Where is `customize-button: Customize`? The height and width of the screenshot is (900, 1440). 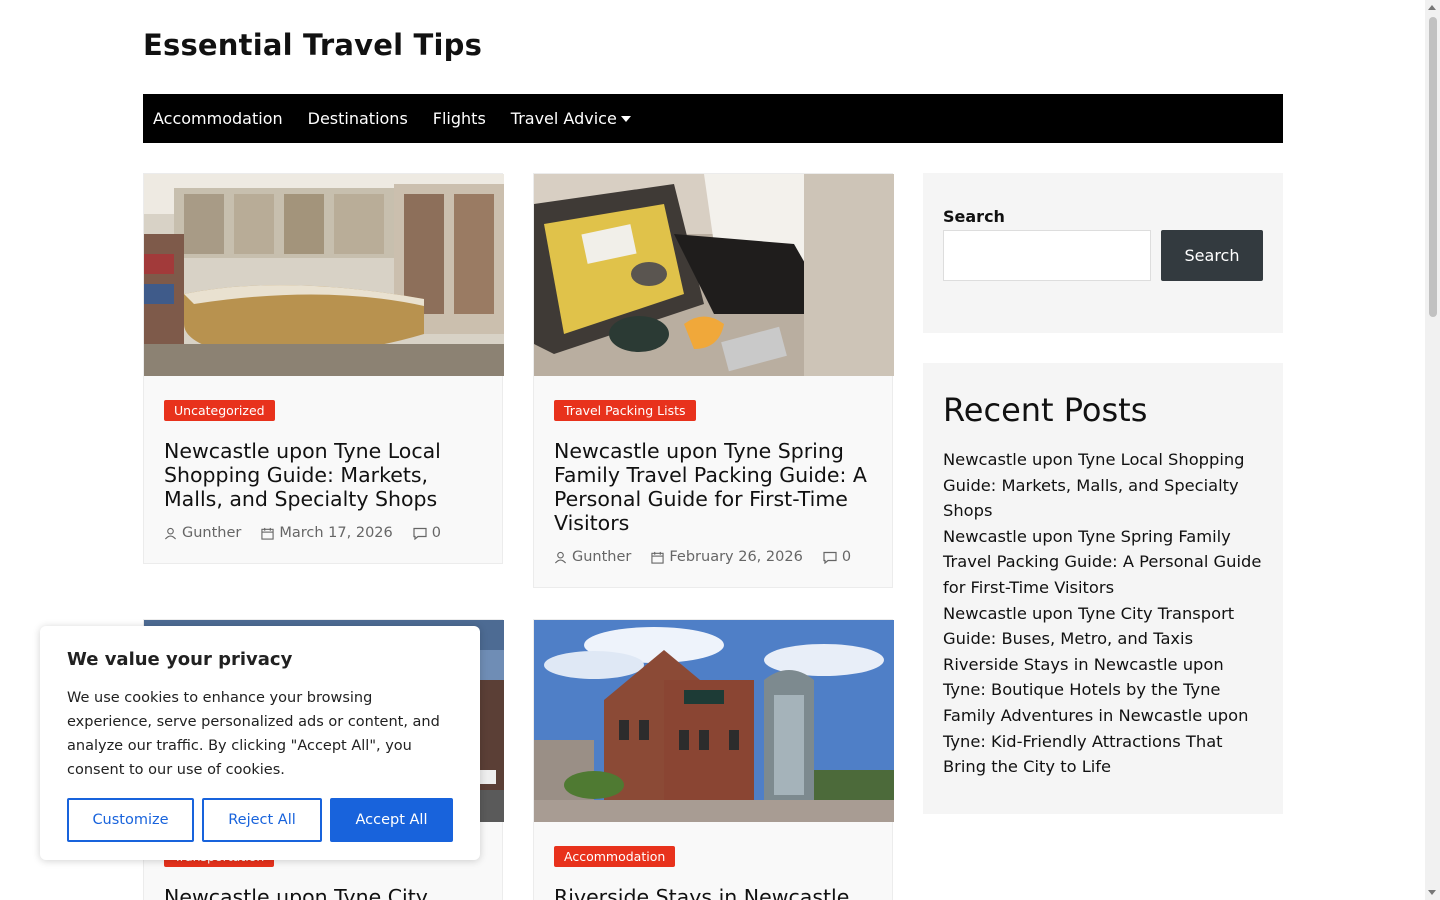
customize-button: Customize is located at coordinates (130, 820).